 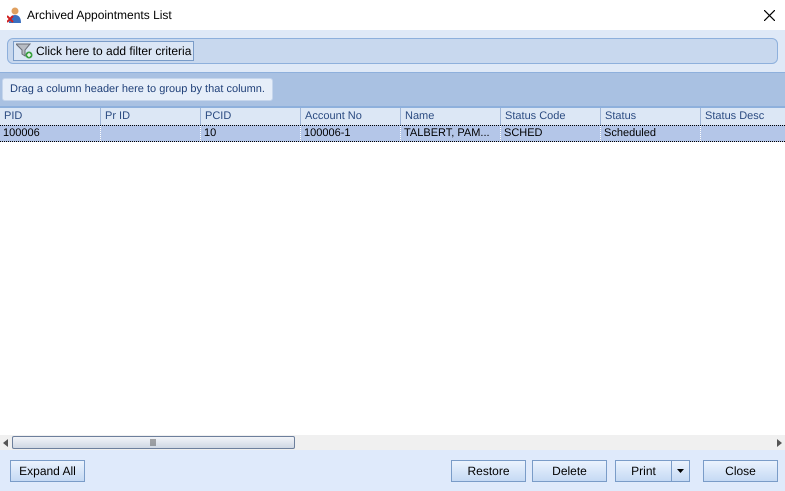 What do you see at coordinates (5, 442) in the screenshot?
I see `left-arrow-icon` at bounding box center [5, 442].